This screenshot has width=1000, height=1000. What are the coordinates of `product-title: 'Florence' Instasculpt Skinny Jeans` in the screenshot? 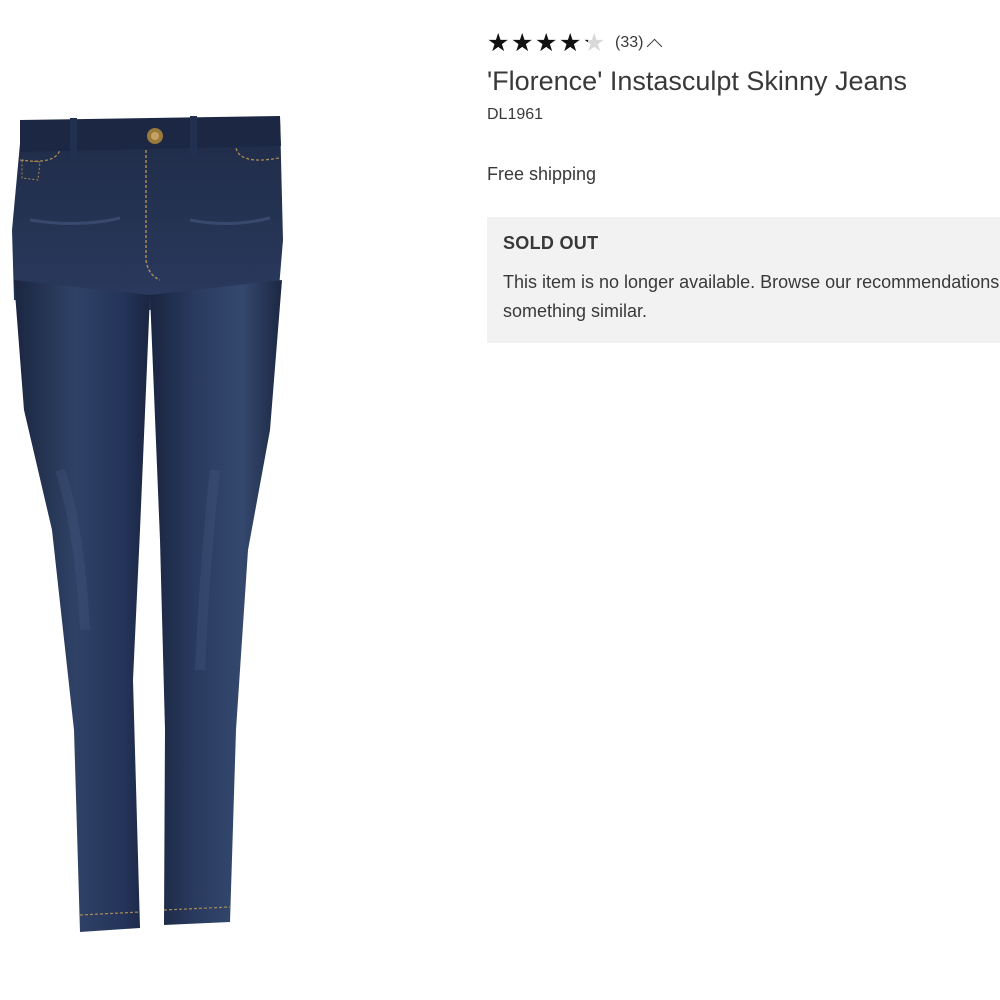 It's located at (697, 81).